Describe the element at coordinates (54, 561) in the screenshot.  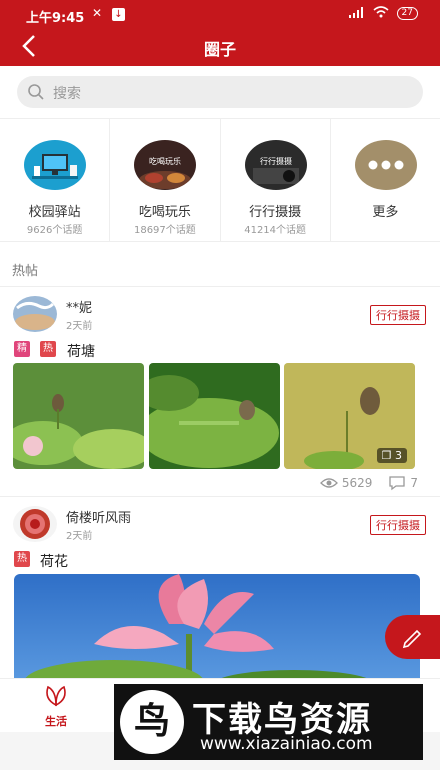
I see `post-title: 荷花` at that location.